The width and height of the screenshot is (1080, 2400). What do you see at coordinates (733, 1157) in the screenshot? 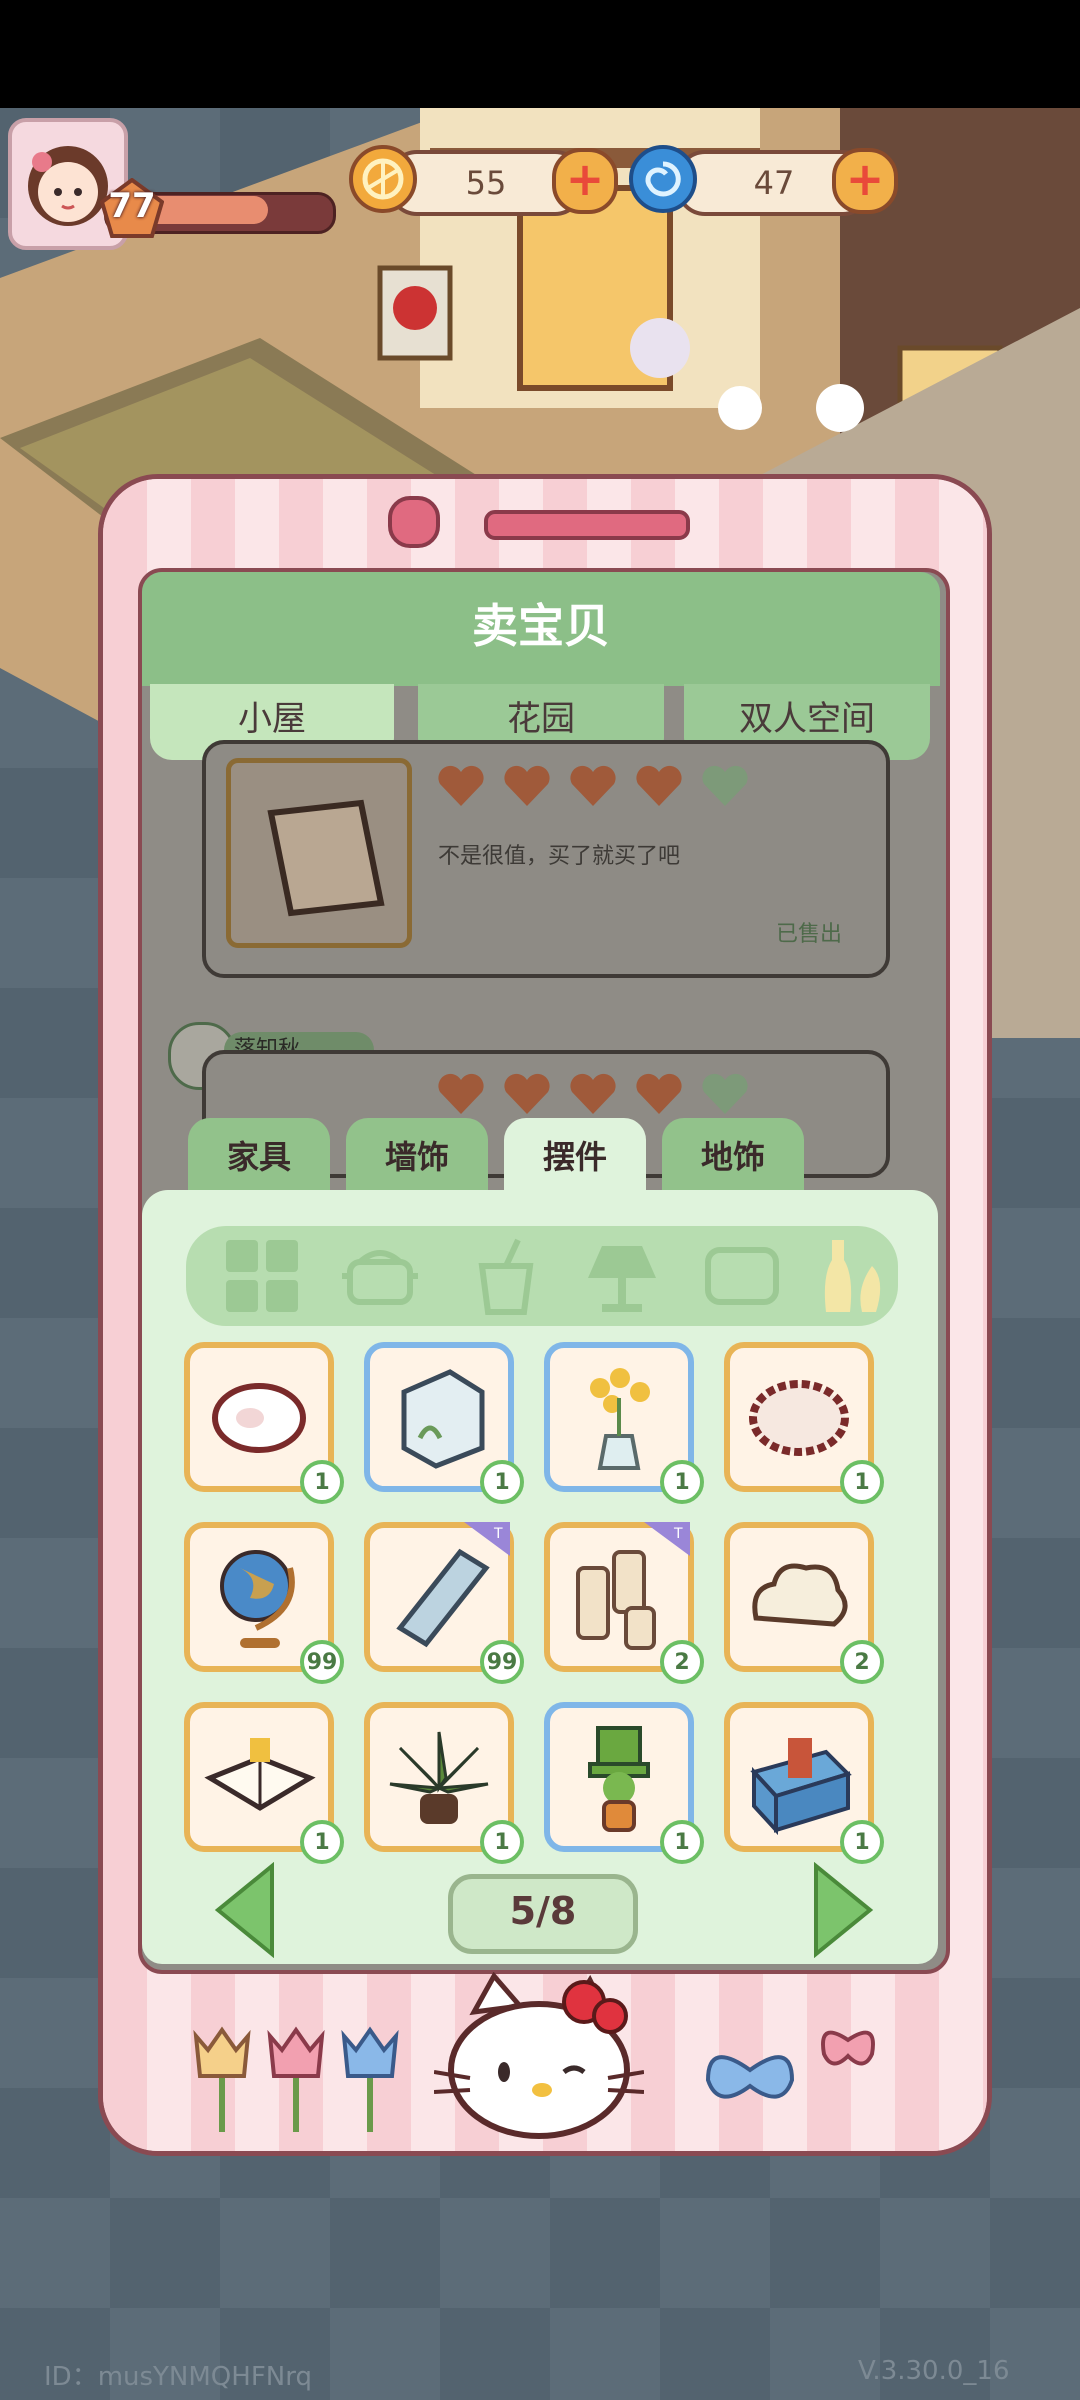
I see `tab-floor-decor: 地饰` at bounding box center [733, 1157].